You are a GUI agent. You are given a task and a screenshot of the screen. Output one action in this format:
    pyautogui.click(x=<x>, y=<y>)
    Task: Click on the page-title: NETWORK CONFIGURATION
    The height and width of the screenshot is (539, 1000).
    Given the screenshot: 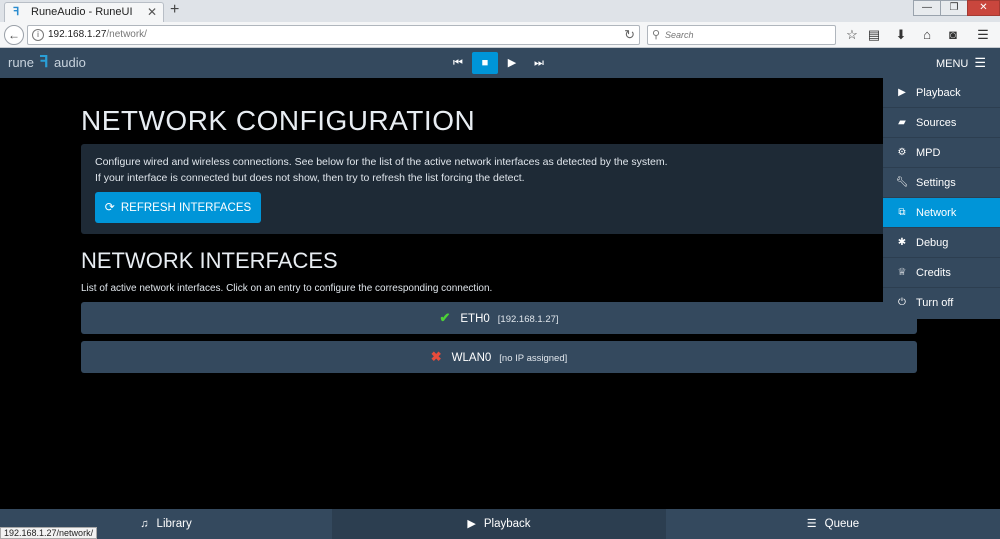 What is the action you would take?
    pyautogui.click(x=278, y=120)
    